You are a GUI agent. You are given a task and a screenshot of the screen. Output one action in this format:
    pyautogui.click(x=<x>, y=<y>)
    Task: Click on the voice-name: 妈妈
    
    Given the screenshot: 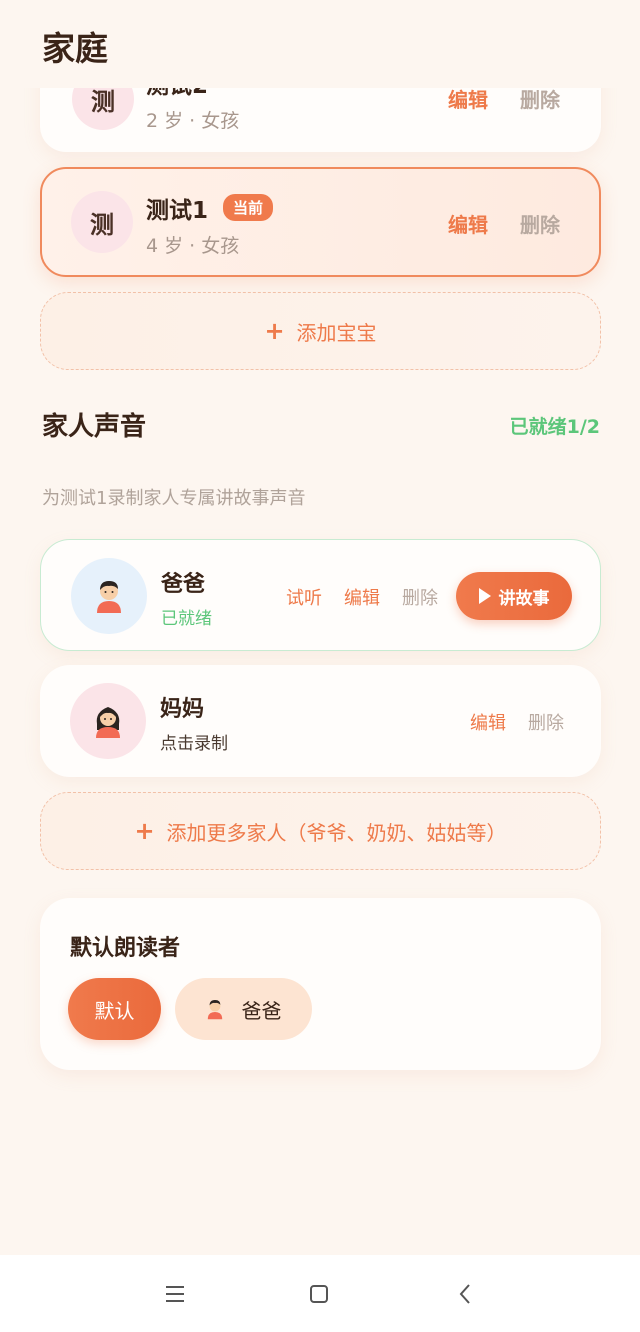 What is the action you would take?
    pyautogui.click(x=182, y=709)
    